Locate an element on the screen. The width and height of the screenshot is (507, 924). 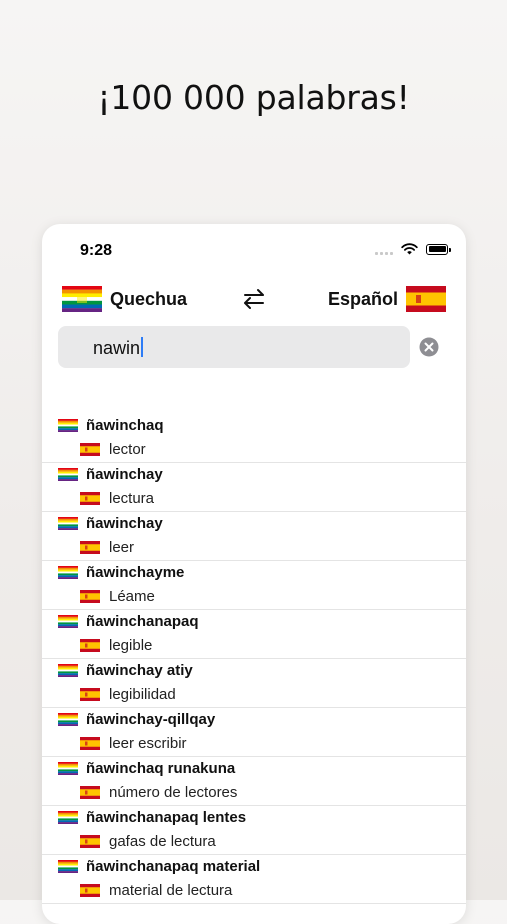
result-entry: ñawinchaq runakuna número de lectores is located at coordinates (254, 781).